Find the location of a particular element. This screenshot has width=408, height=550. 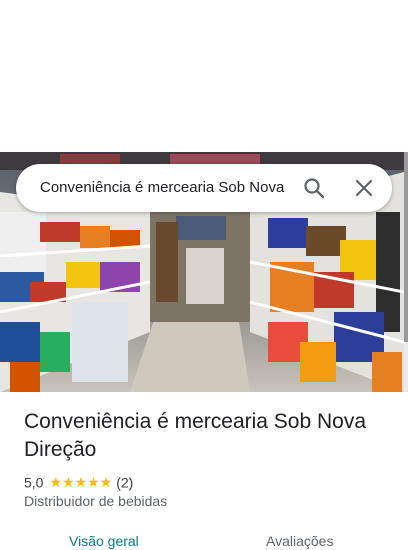

place-category: Distribuidor de bebidas is located at coordinates (95, 501).